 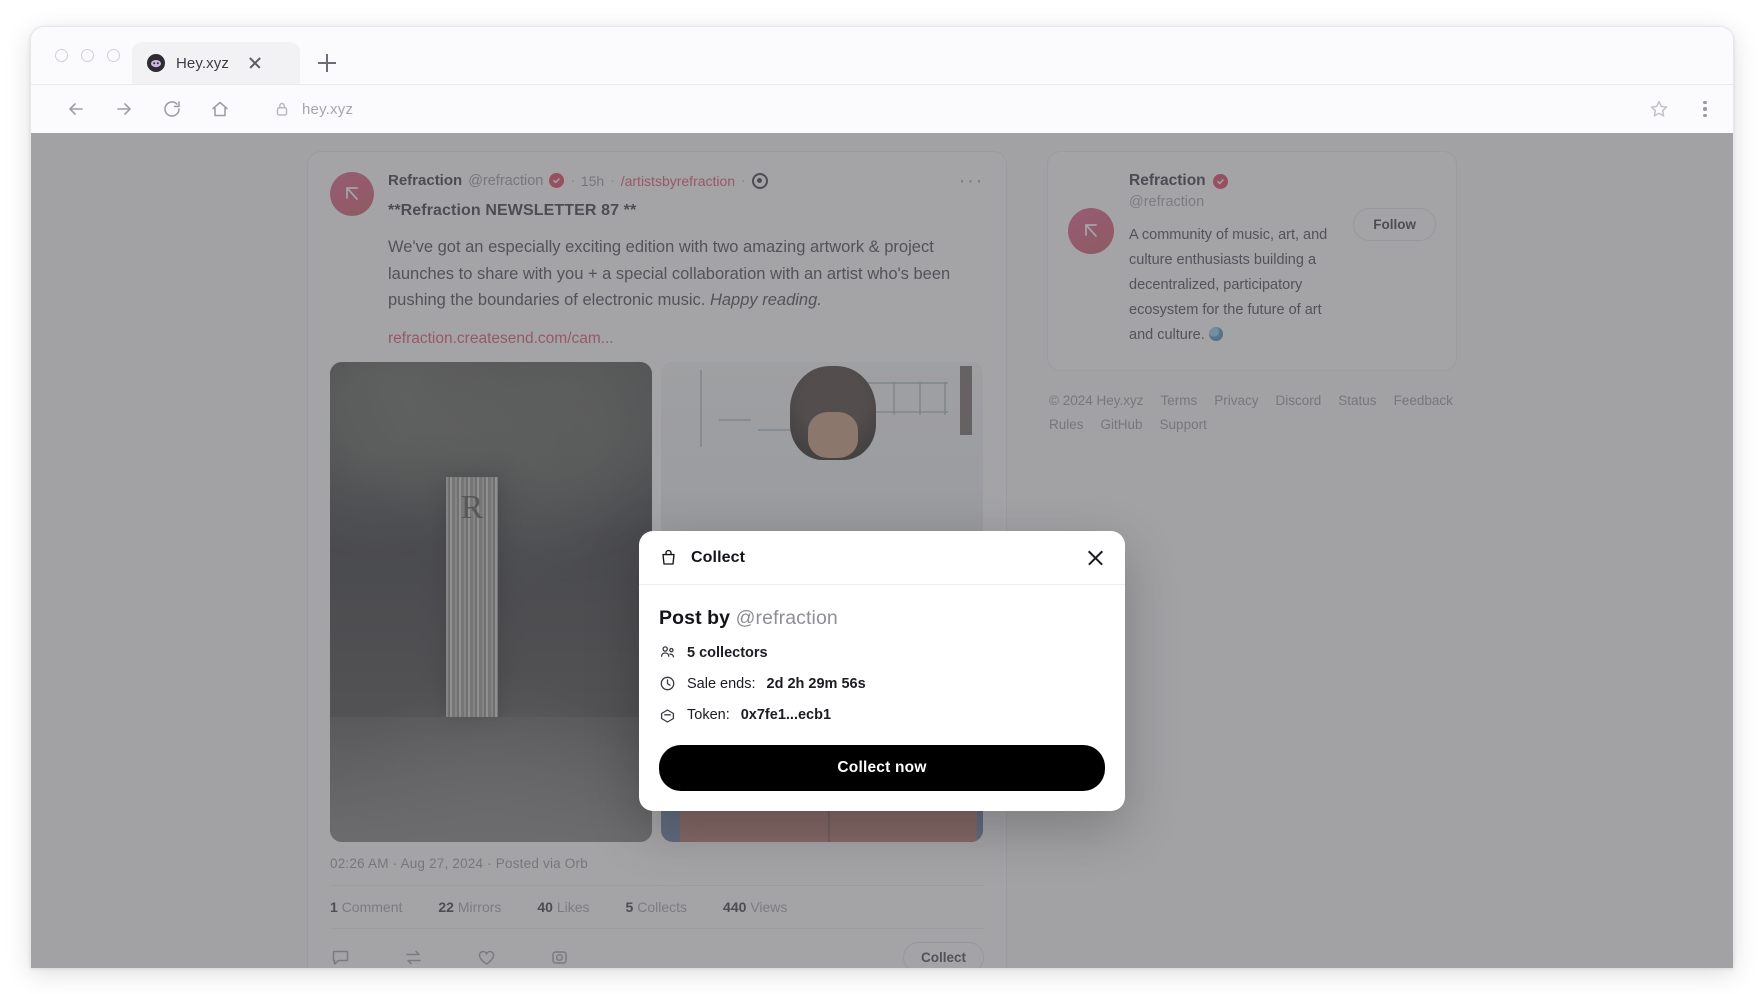 What do you see at coordinates (1705, 109) in the screenshot?
I see `kebab-menu-icon` at bounding box center [1705, 109].